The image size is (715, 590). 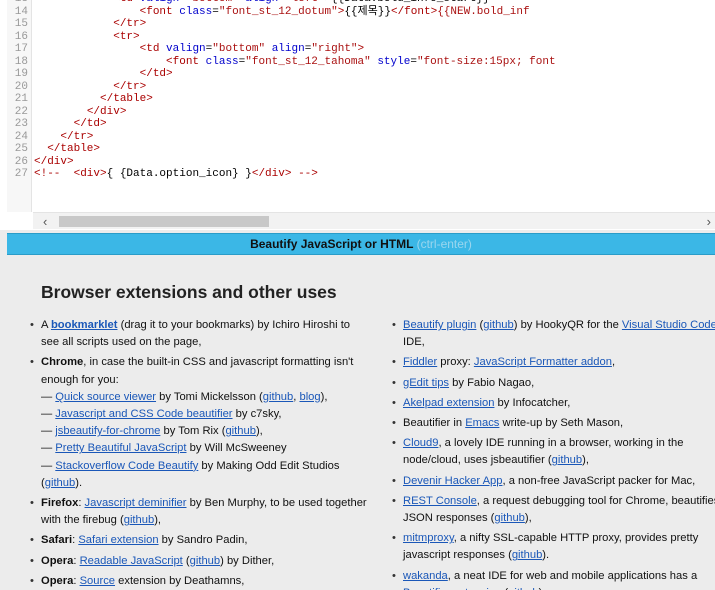 I want to click on extension-link: gEdit tips, so click(x=426, y=383).